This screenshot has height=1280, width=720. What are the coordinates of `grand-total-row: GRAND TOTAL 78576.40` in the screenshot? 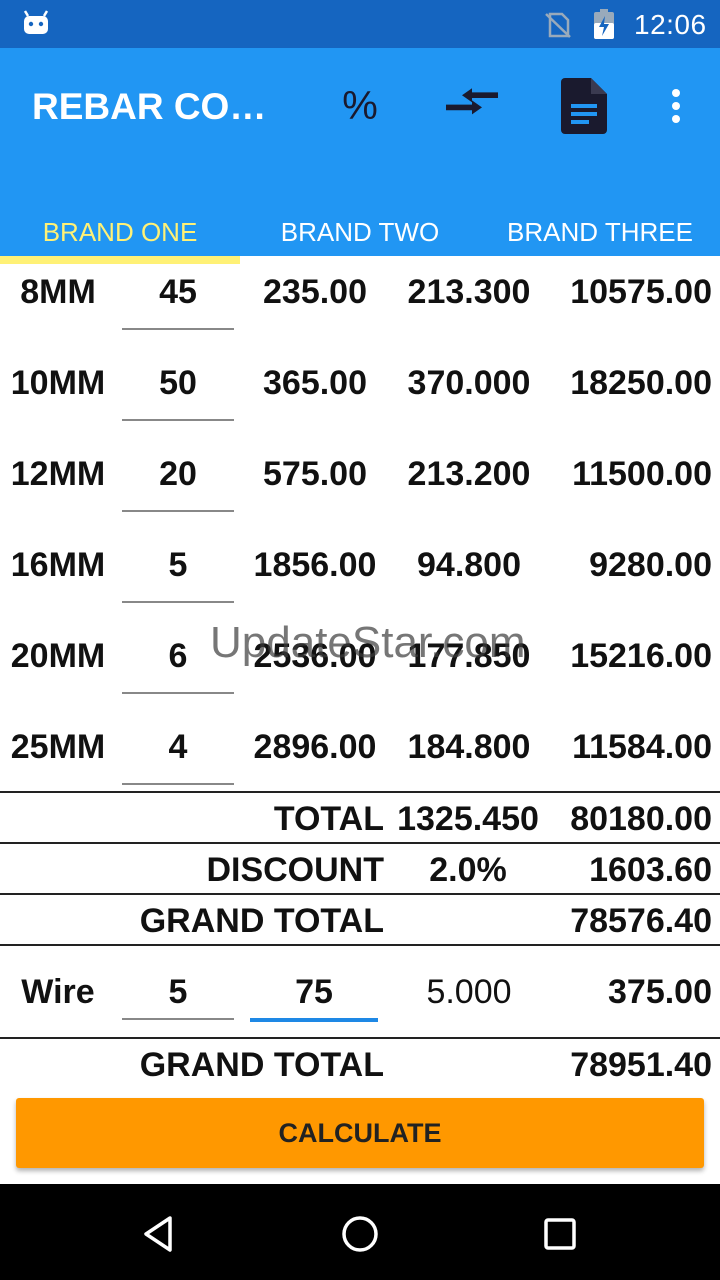 It's located at (360, 921).